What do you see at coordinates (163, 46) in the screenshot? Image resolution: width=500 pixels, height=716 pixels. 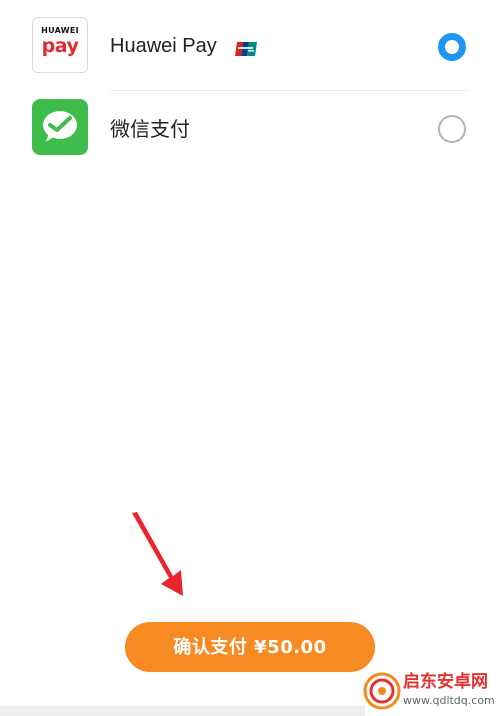 I see `huawei-pay-label: Huawei Pay` at bounding box center [163, 46].